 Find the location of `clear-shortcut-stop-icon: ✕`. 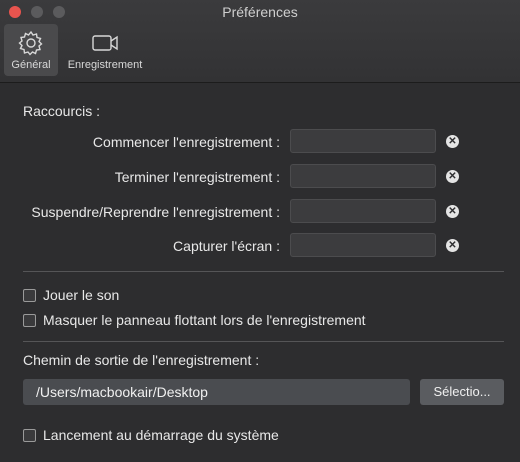

clear-shortcut-stop-icon: ✕ is located at coordinates (452, 176).